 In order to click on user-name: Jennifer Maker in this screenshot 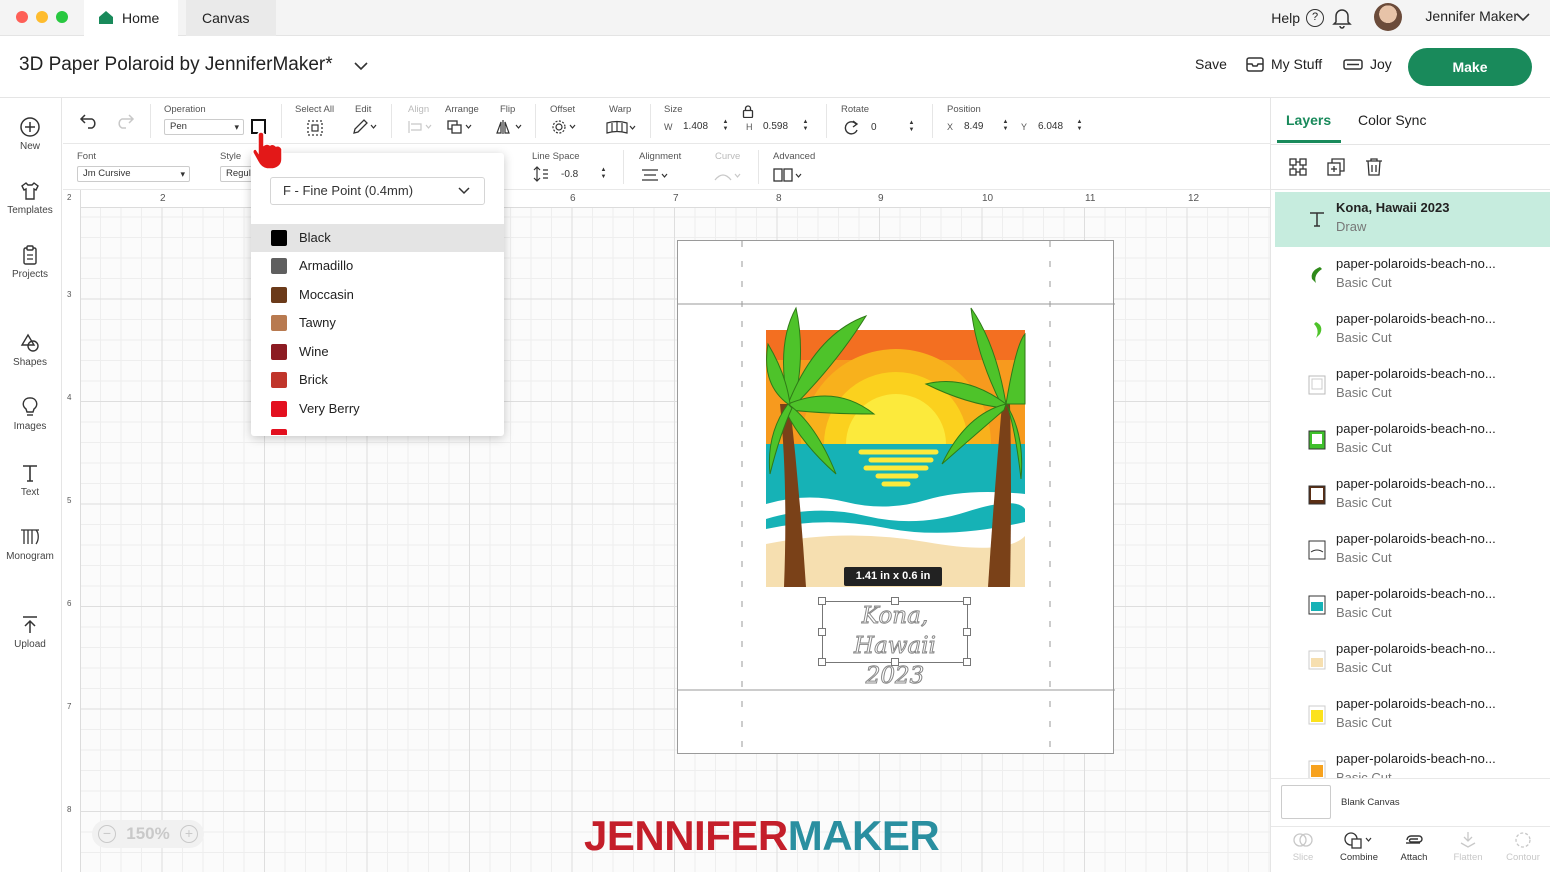, I will do `click(1471, 18)`.